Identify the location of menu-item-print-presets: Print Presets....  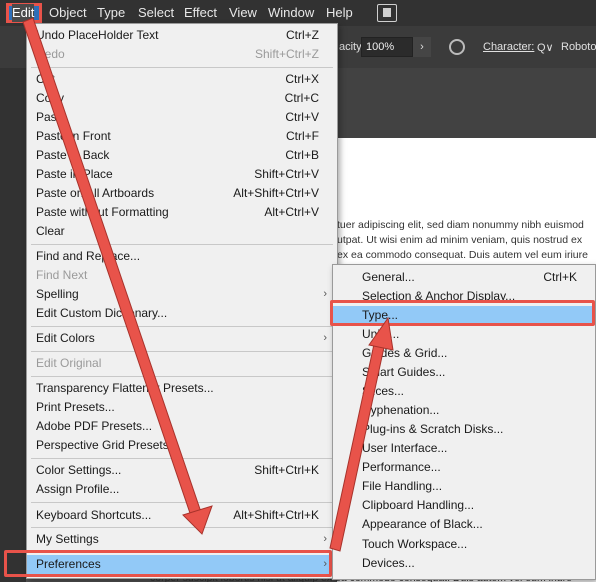
(182, 407).